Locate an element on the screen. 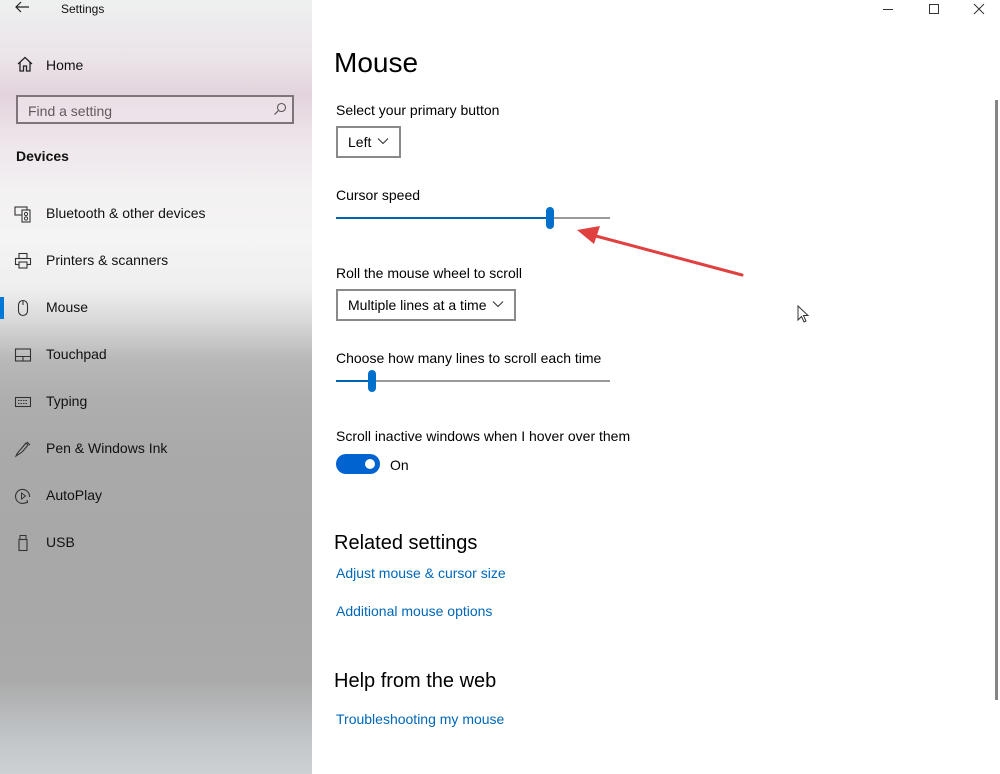 The image size is (1000, 774). usb-icon is located at coordinates (23, 543).